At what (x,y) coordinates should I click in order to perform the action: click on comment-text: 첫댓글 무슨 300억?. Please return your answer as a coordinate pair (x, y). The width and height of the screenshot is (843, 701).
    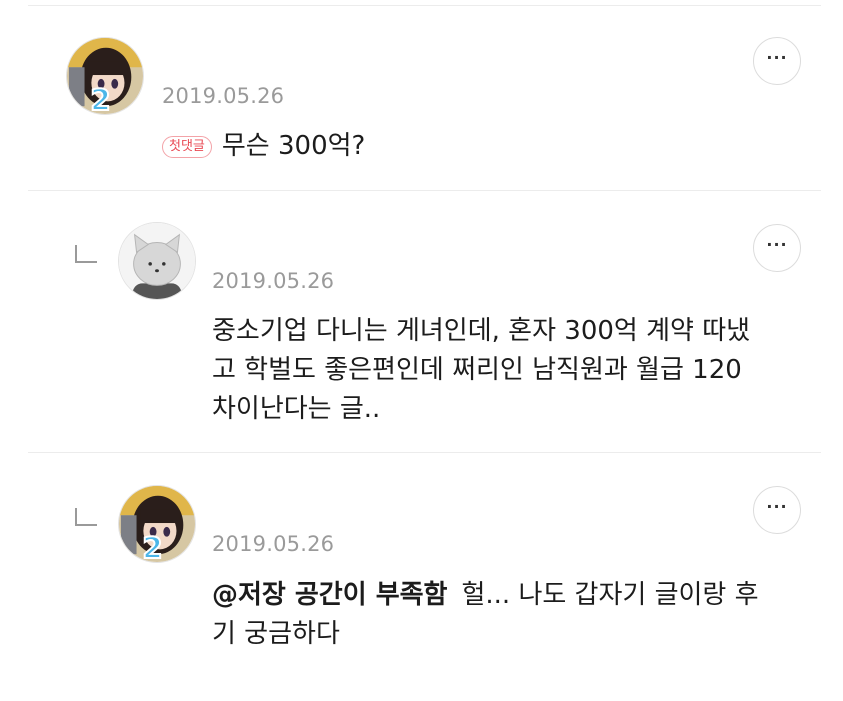
    Looking at the image, I should click on (263, 146).